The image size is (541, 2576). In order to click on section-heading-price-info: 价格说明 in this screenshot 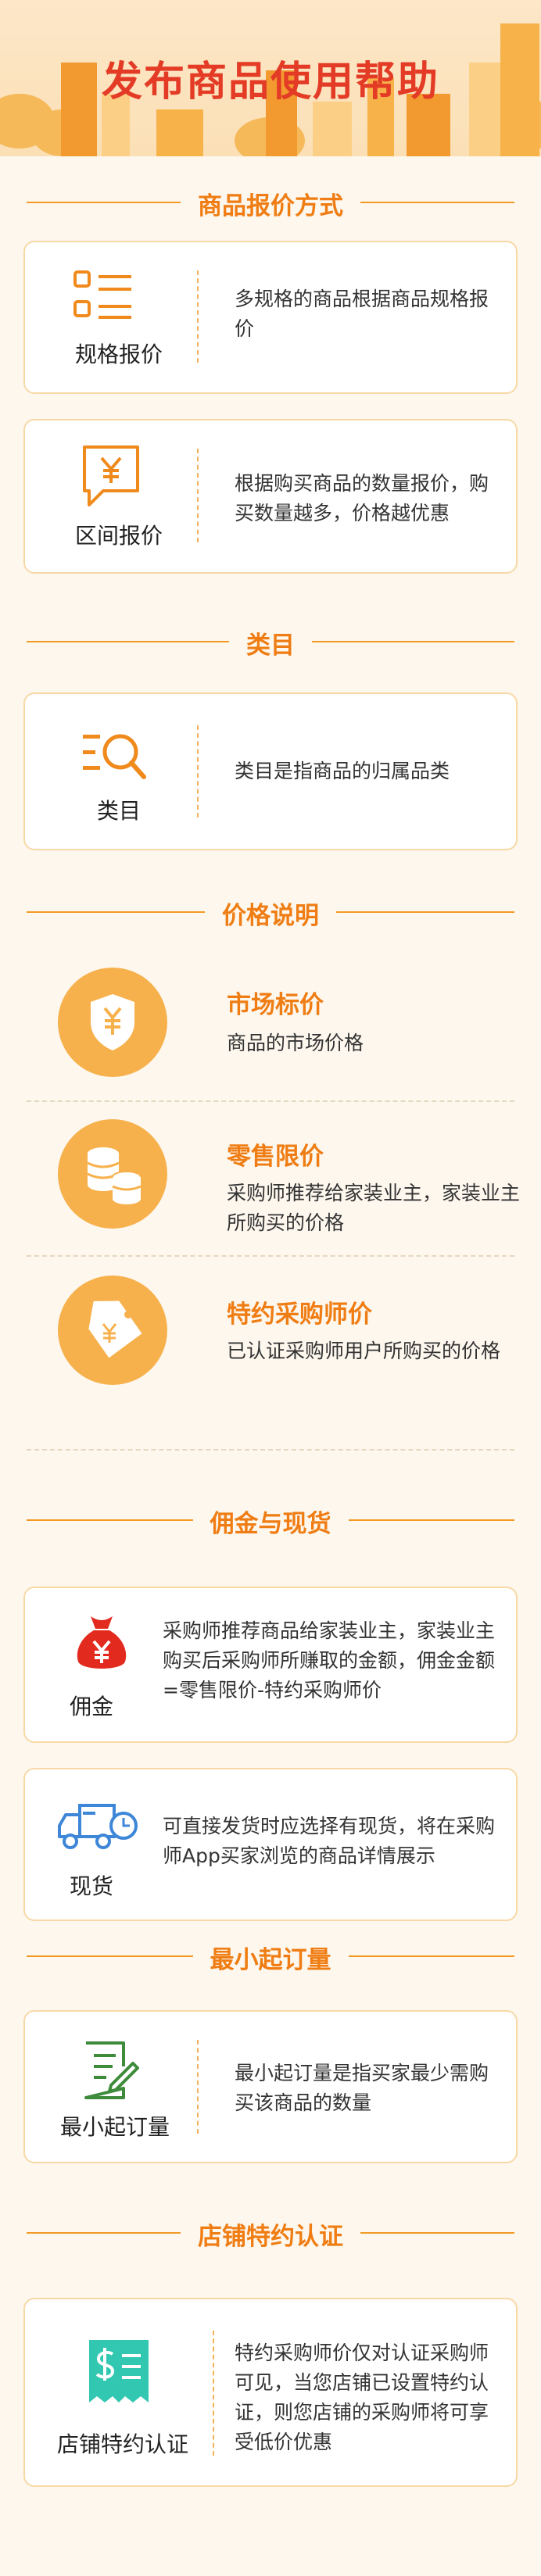, I will do `click(270, 911)`.